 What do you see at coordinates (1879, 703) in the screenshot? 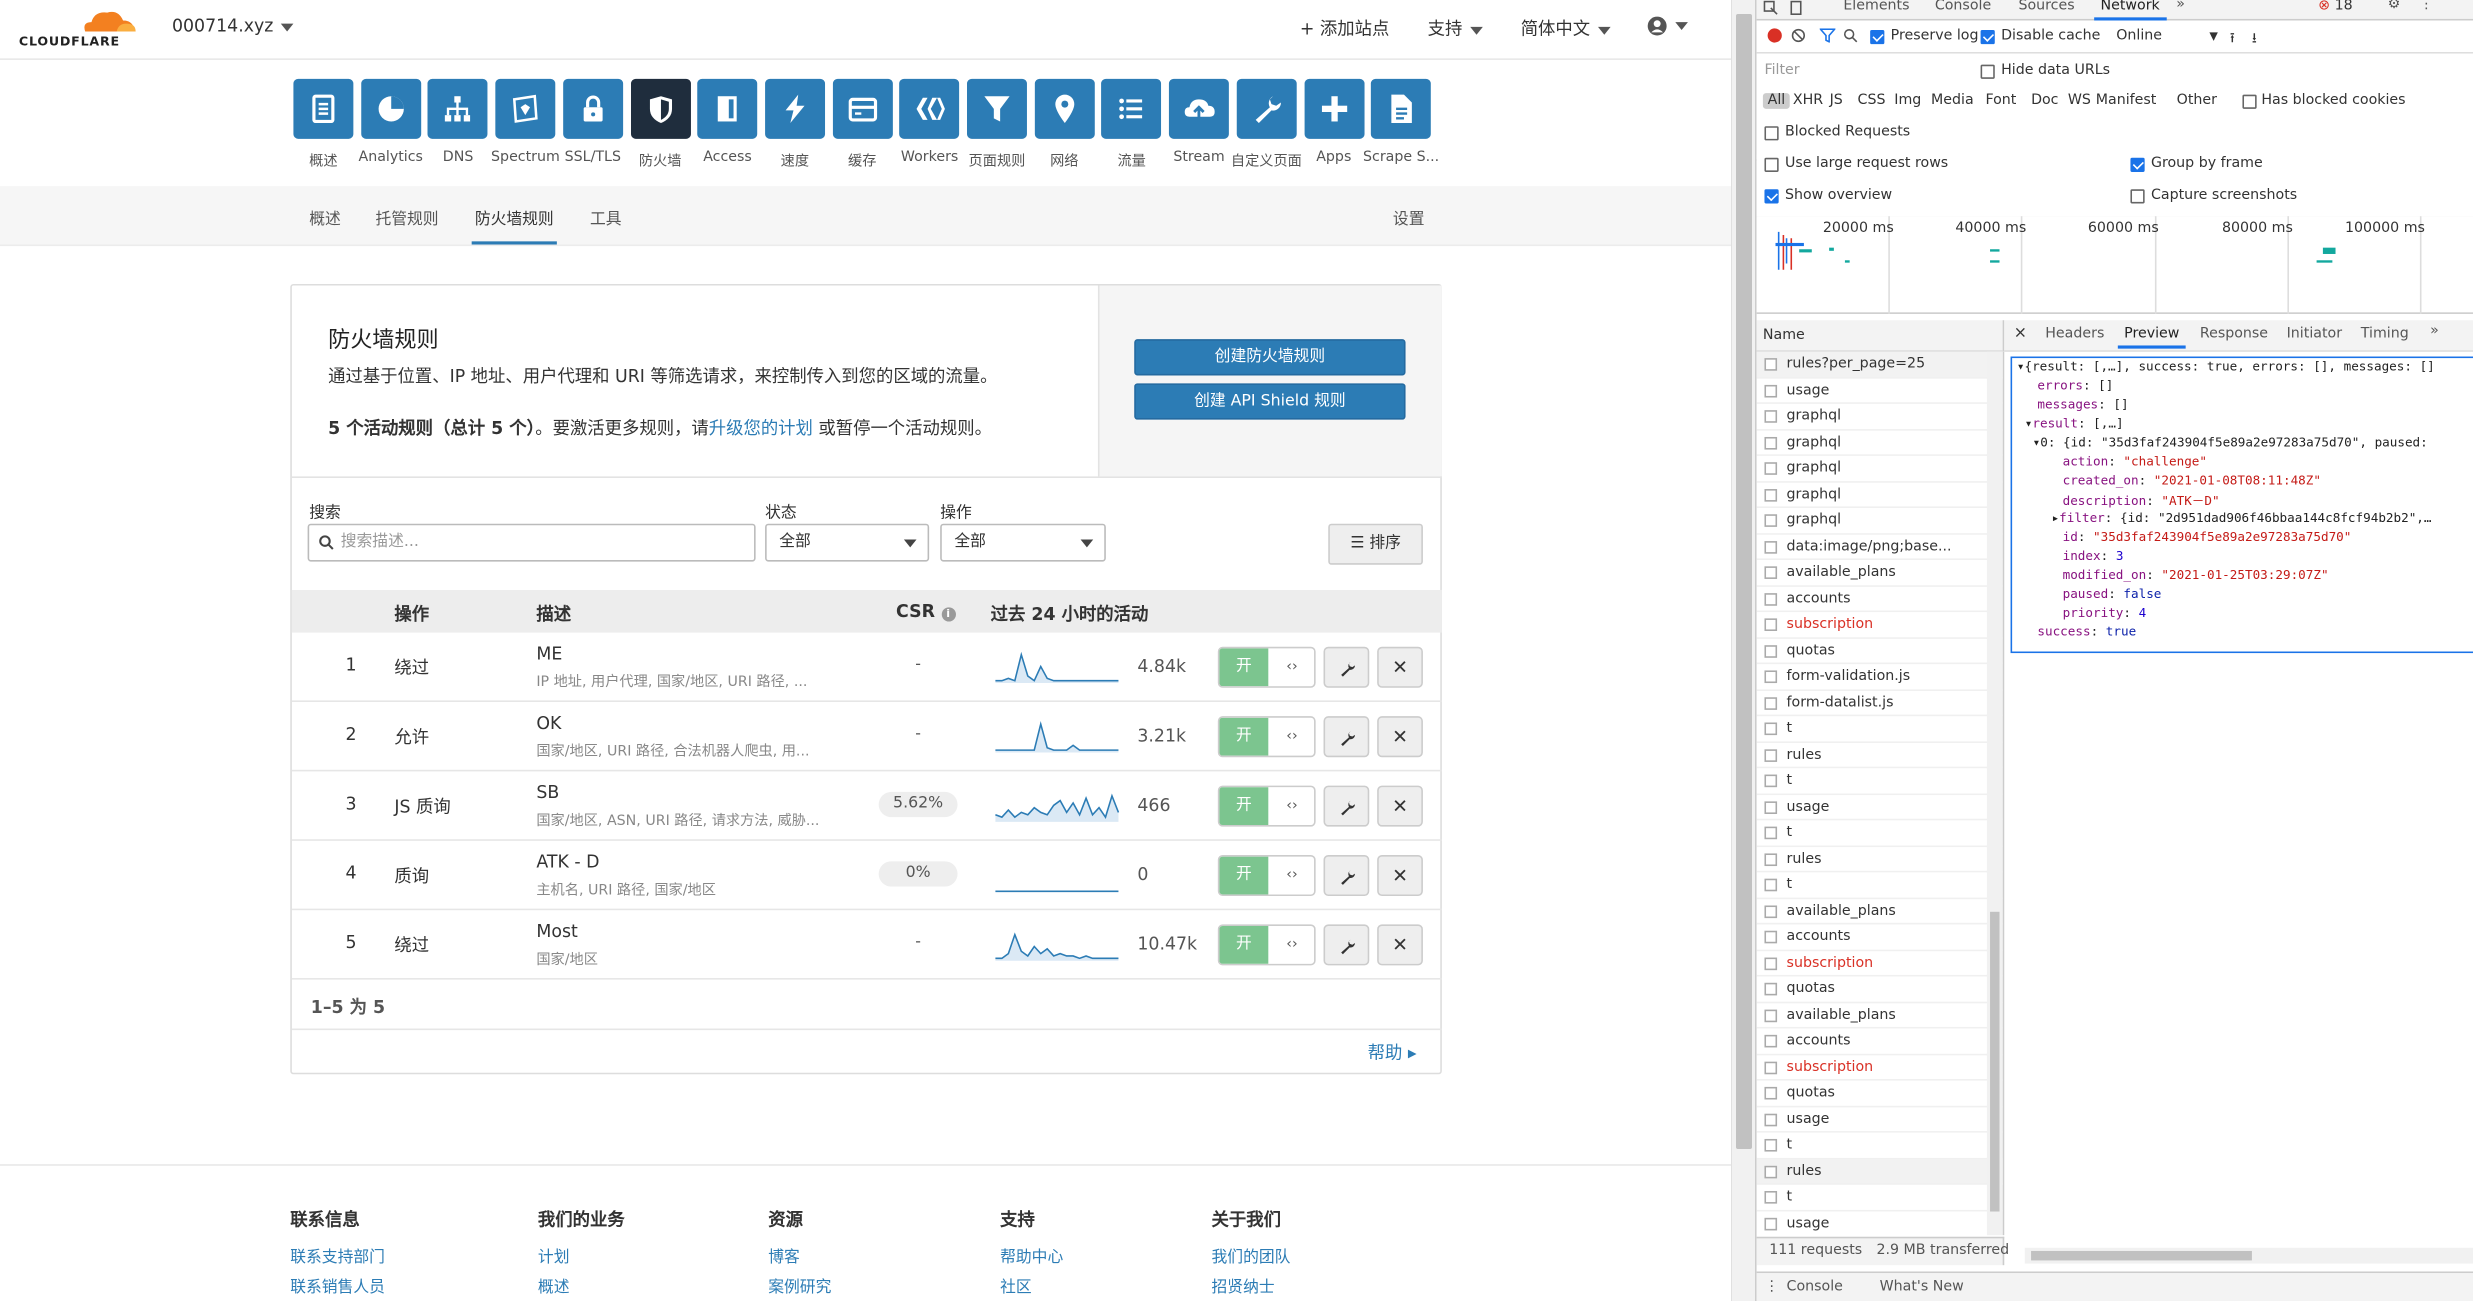
I see `request-row: form-datalist.js` at bounding box center [1879, 703].